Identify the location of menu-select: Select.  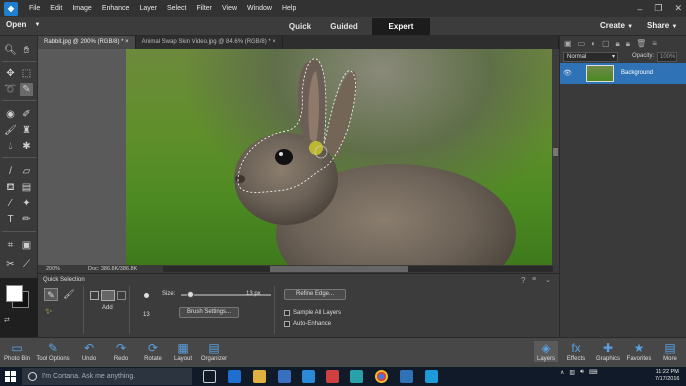
(176, 8).